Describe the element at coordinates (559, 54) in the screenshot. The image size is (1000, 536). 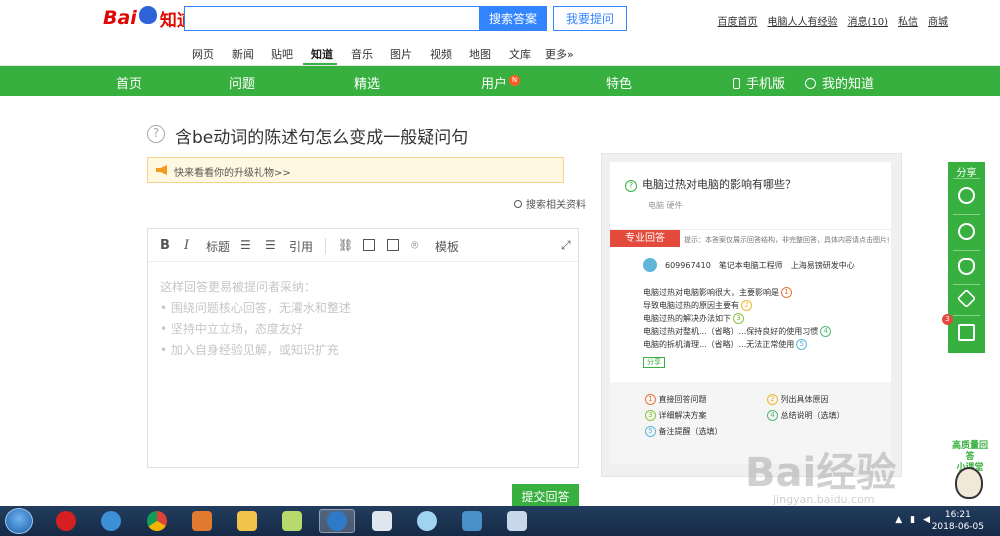
I see `channel-more: 更多»` at that location.